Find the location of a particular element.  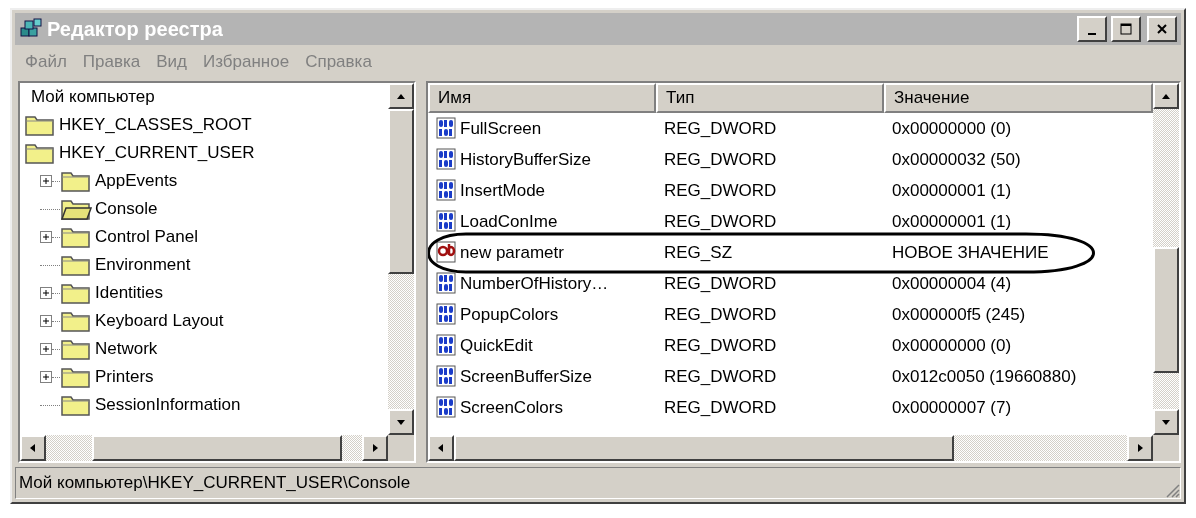

minimize-icon is located at coordinates (1092, 34).